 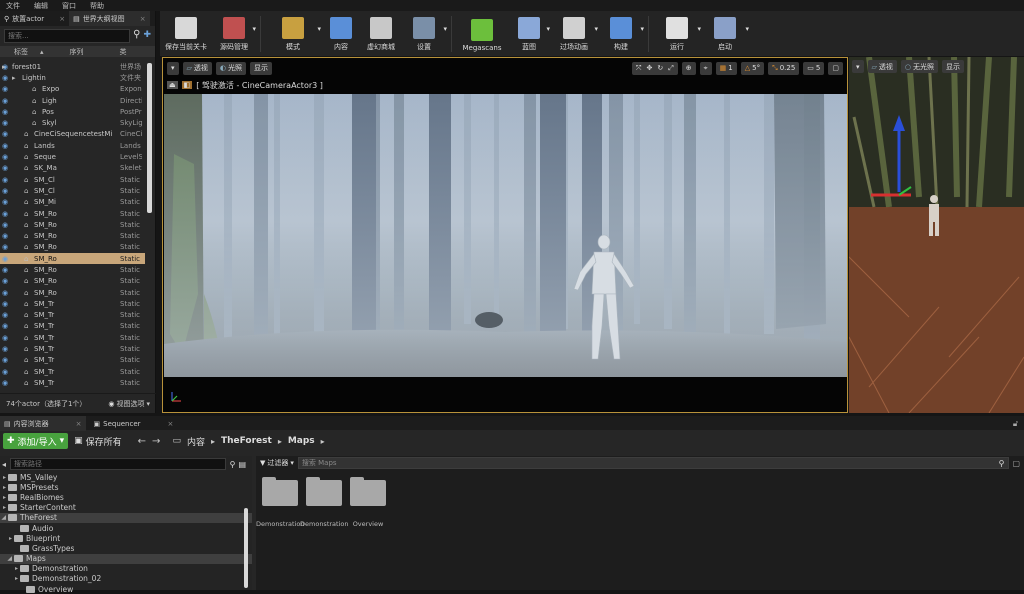 What do you see at coordinates (126, 487) in the screenshot?
I see `folder-tree-item: ▸ MSPresets` at bounding box center [126, 487].